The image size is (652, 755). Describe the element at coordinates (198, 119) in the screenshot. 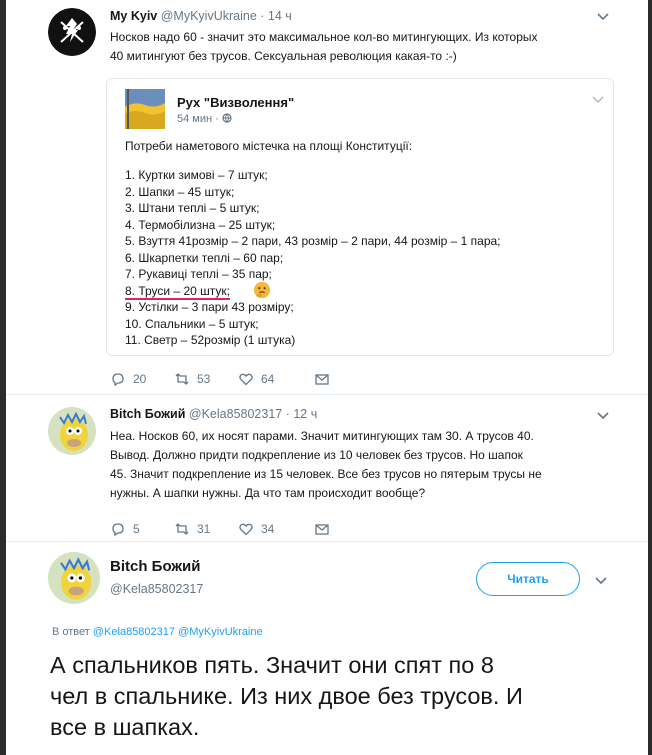

I see `quote-time-text: 54 мин ·` at that location.